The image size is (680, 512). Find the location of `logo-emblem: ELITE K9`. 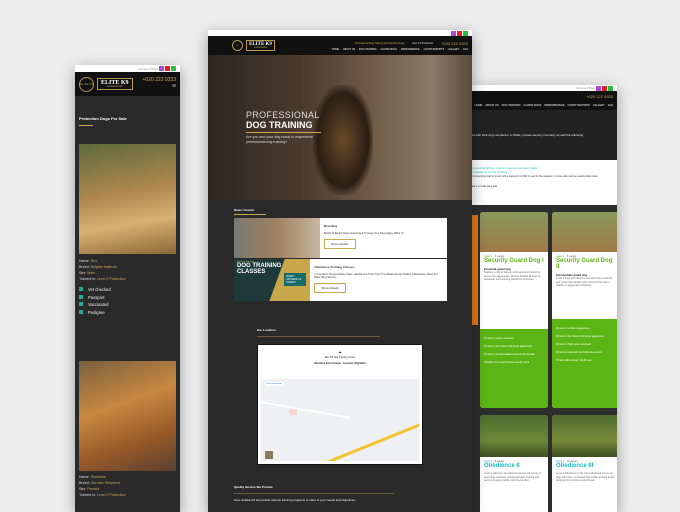

logo-emblem: ELITE K9 is located at coordinates (86, 84).